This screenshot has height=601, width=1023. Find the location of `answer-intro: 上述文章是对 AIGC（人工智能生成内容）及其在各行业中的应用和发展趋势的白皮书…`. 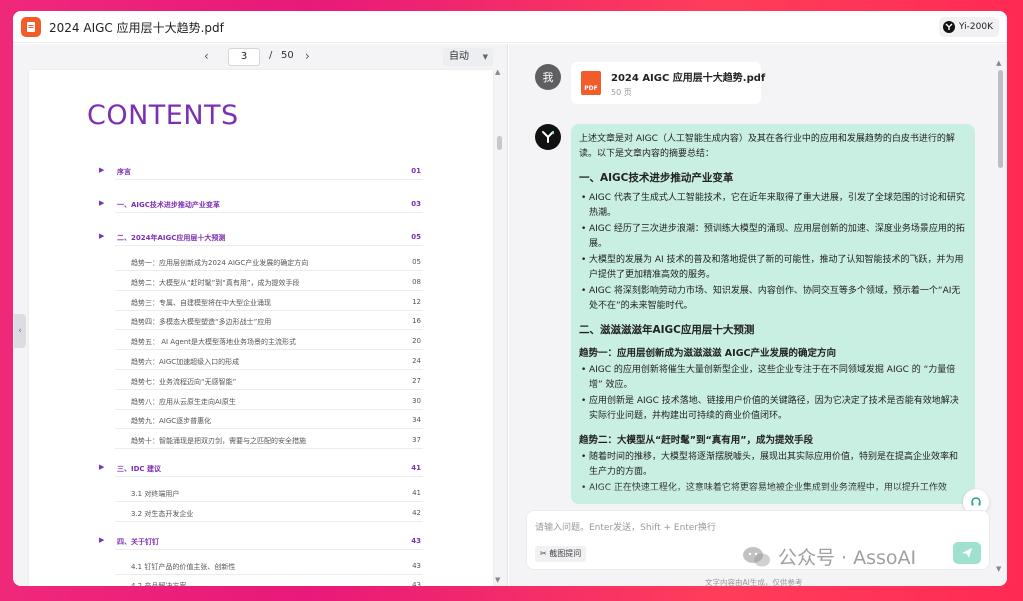

answer-intro: 上述文章是对 AIGC（人工智能生成内容）及其在各行业中的应用和发展趋势的白皮书… is located at coordinates (767, 146).